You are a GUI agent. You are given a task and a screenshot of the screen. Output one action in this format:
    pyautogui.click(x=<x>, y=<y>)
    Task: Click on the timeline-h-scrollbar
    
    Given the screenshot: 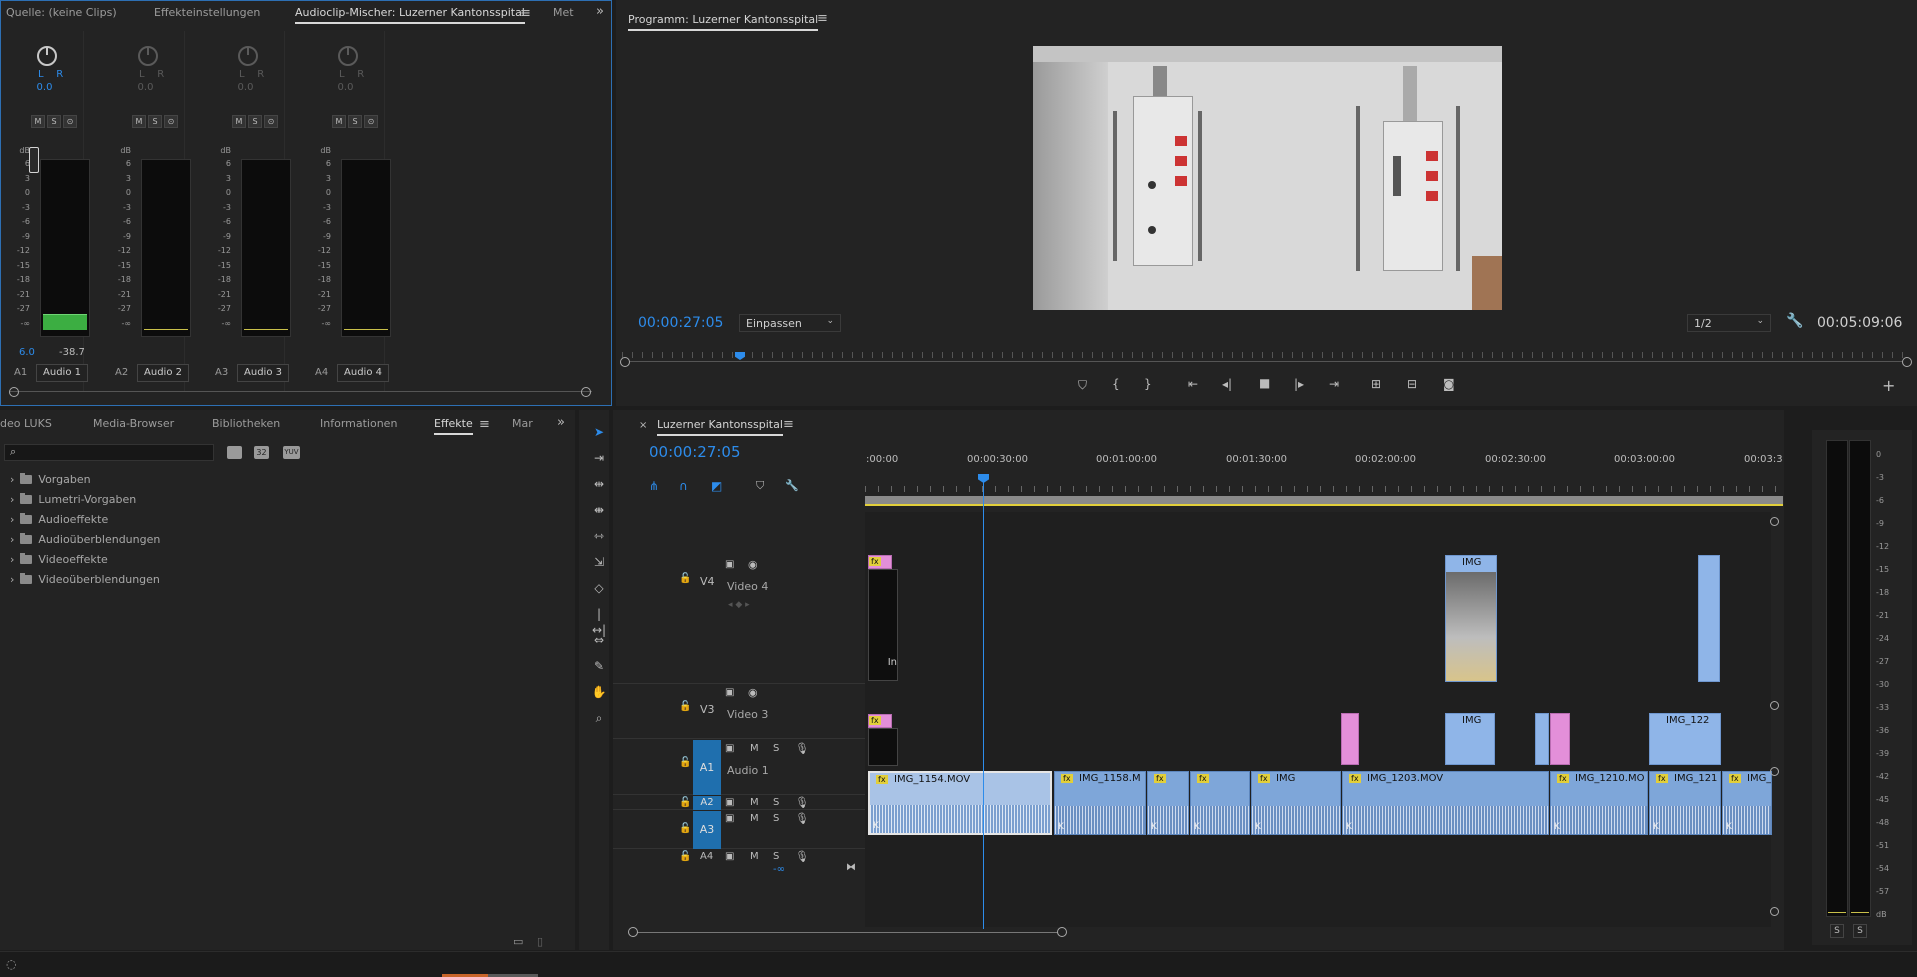 What is the action you would take?
    pyautogui.click(x=848, y=932)
    